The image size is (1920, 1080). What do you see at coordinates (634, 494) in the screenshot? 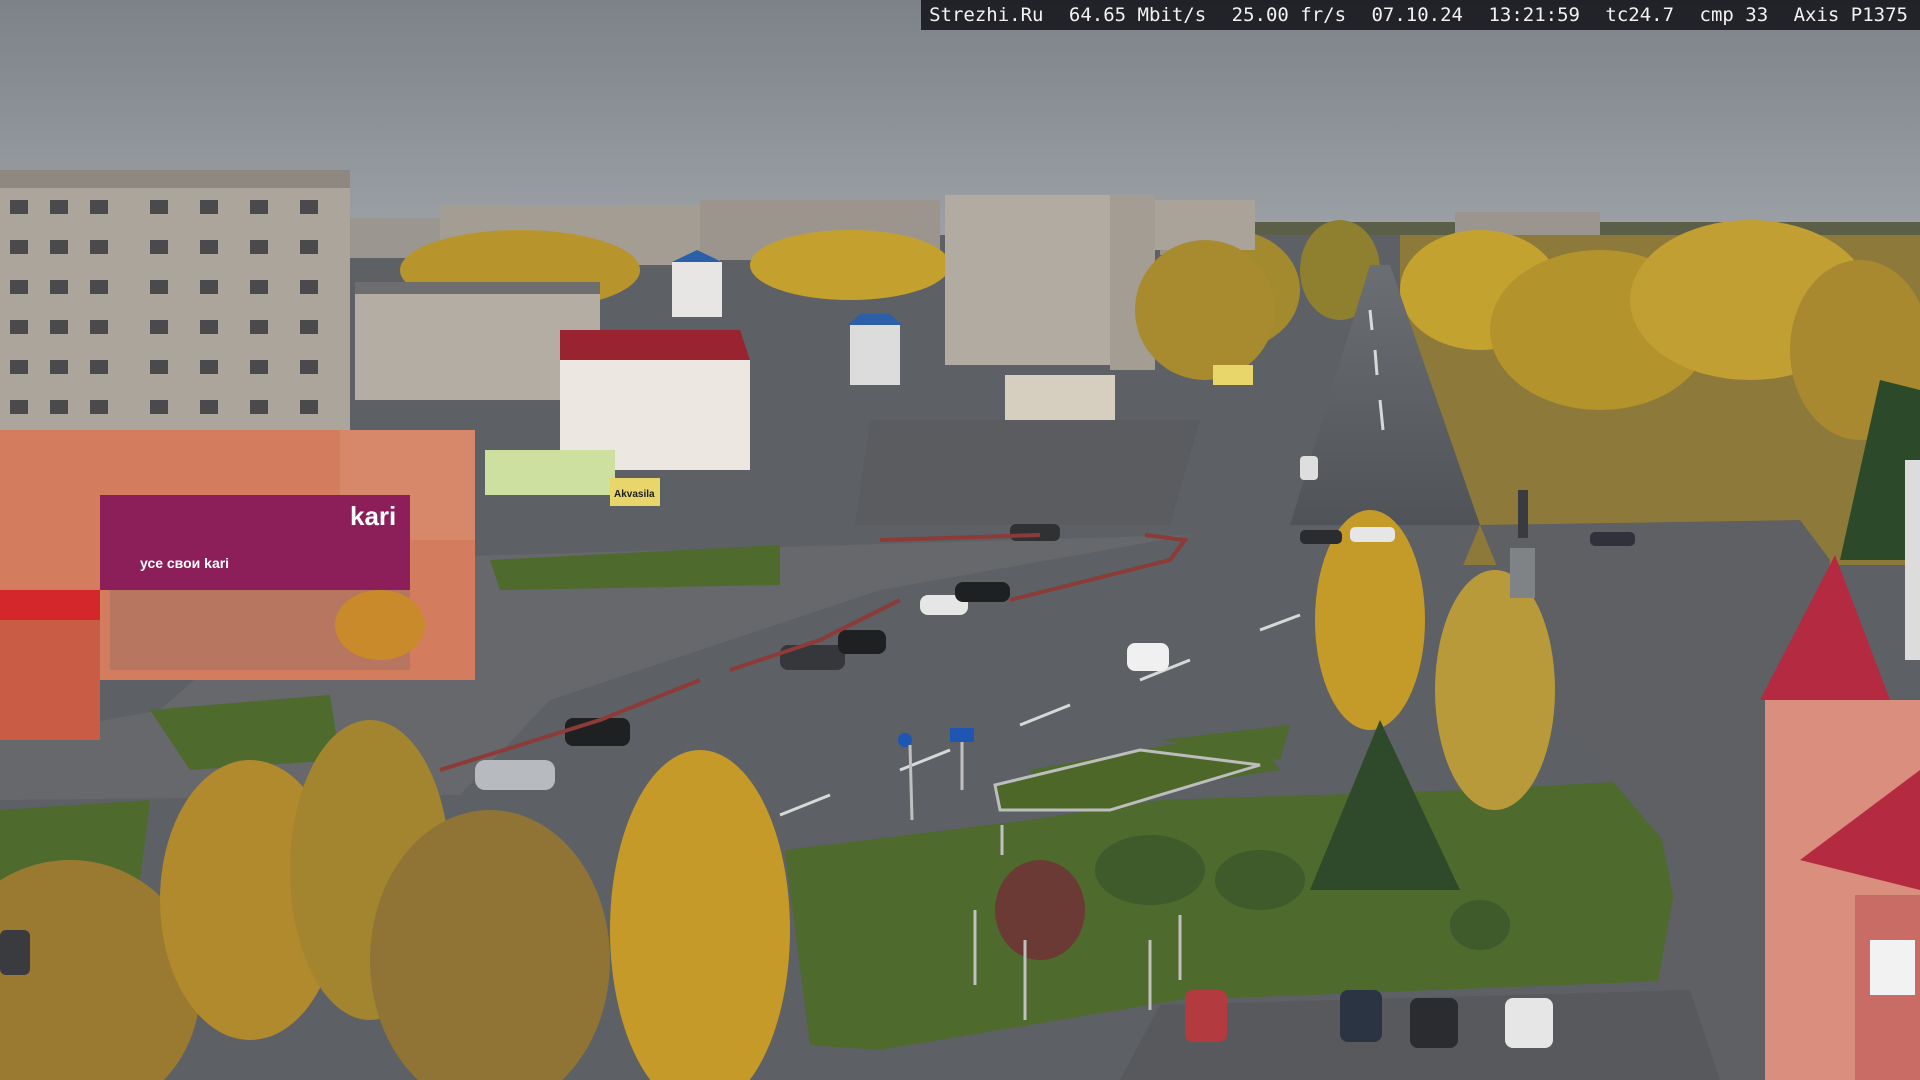
I see `shop-banner: Akvasila` at bounding box center [634, 494].